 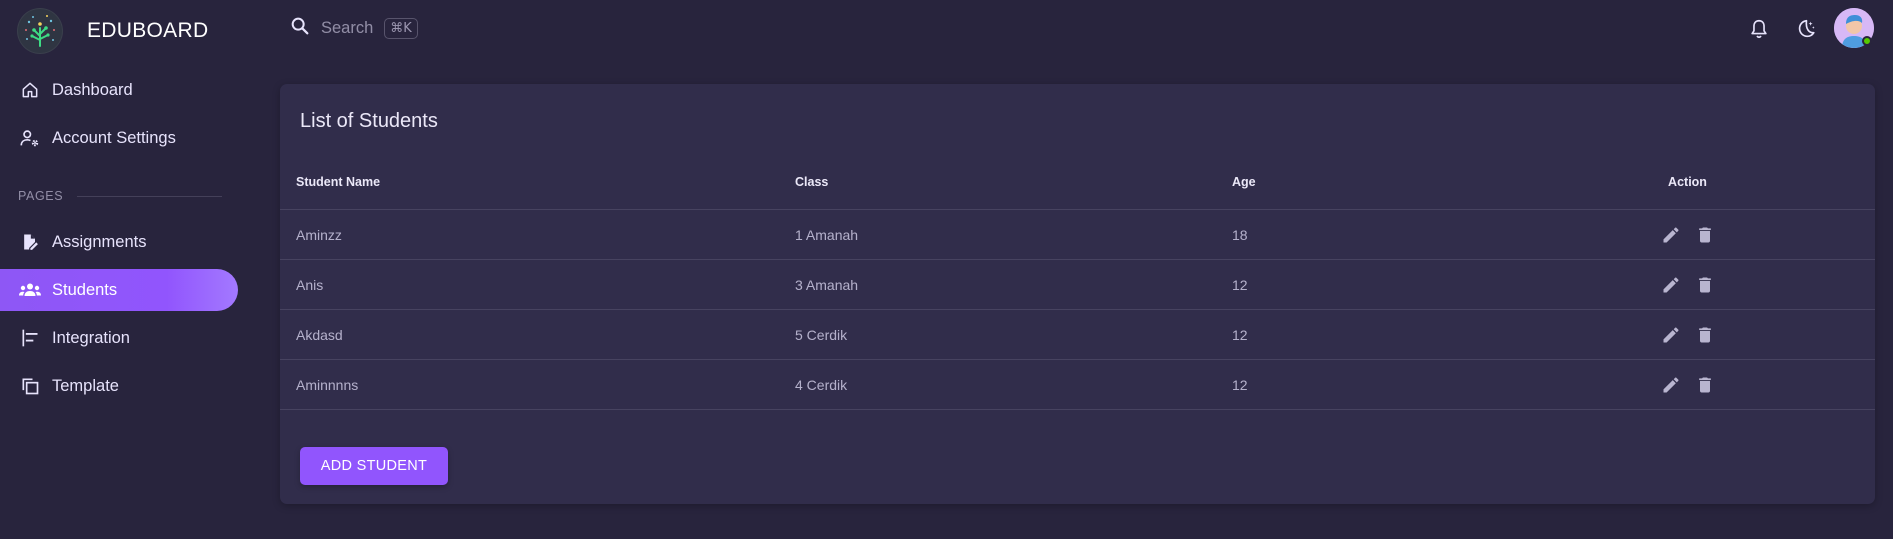 What do you see at coordinates (821, 334) in the screenshot?
I see `class-cell: 5 Cerdik` at bounding box center [821, 334].